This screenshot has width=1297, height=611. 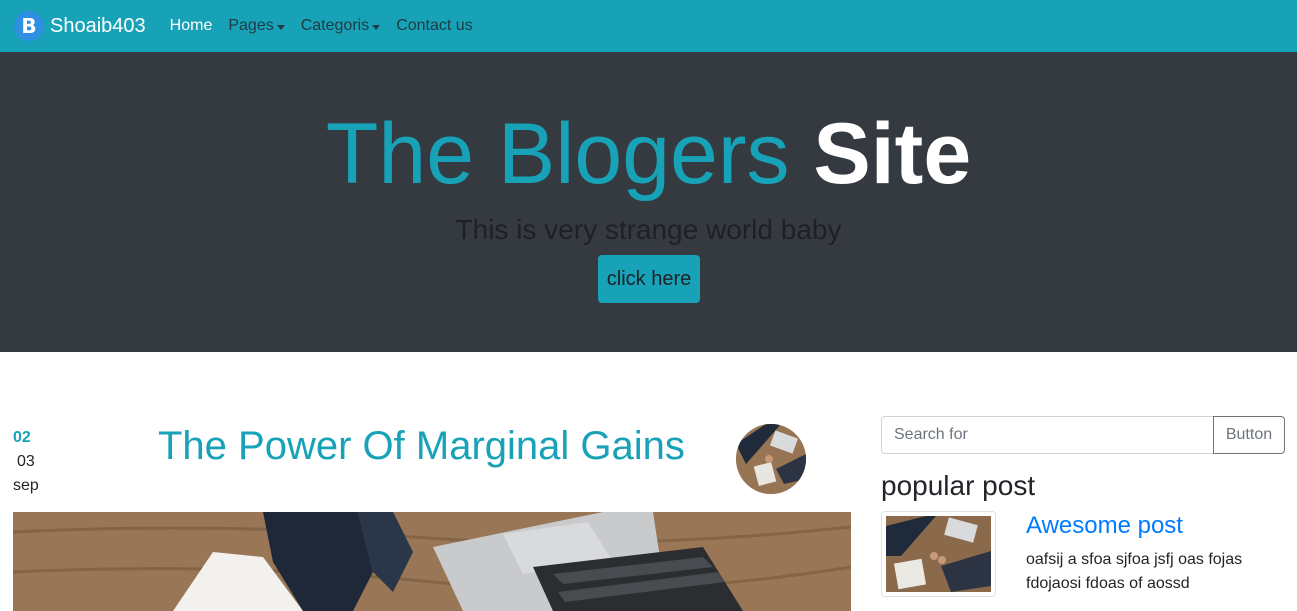 I want to click on thumbnail-image, so click(x=938, y=554).